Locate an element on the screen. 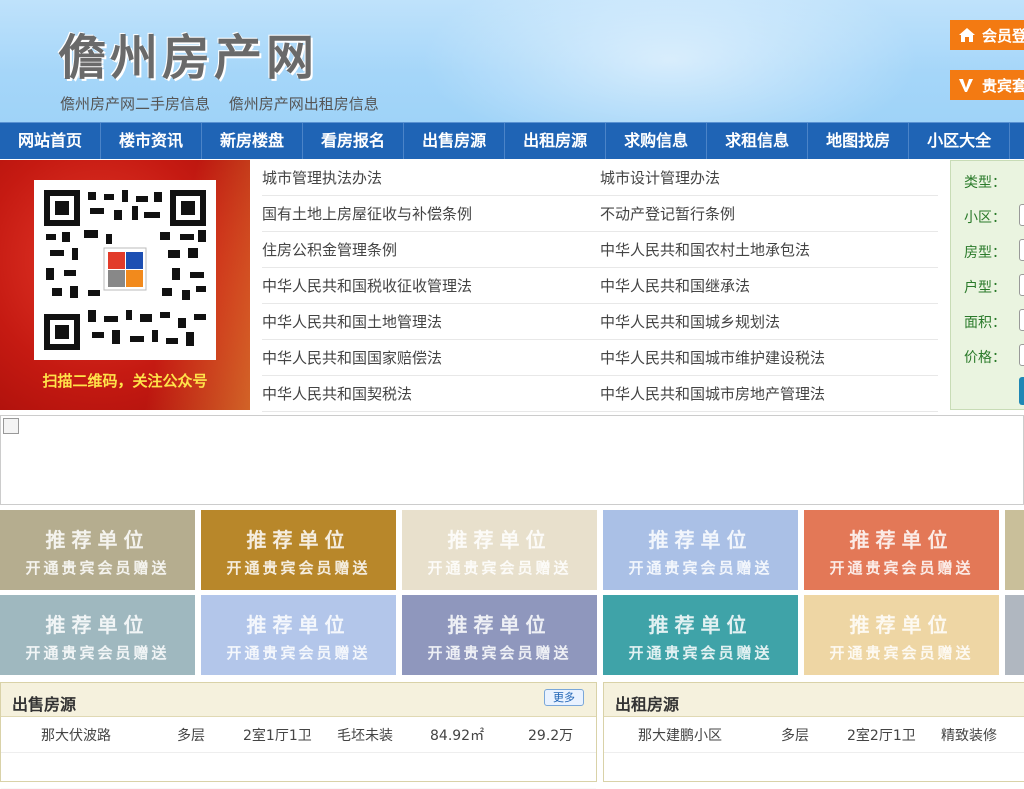  ad-banner is located at coordinates (512, 460).